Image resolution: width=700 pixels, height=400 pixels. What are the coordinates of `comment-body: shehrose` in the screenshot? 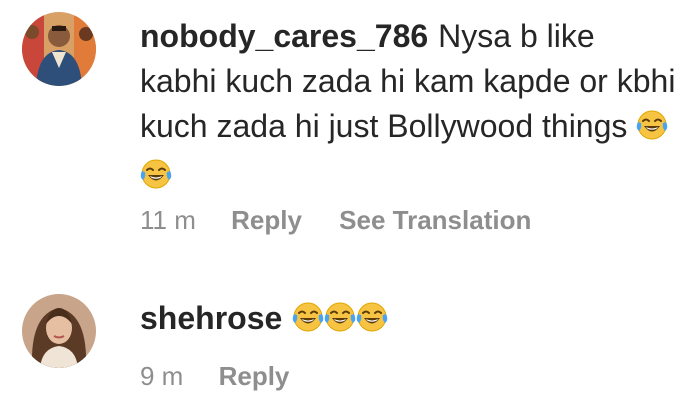 It's located at (410, 320).